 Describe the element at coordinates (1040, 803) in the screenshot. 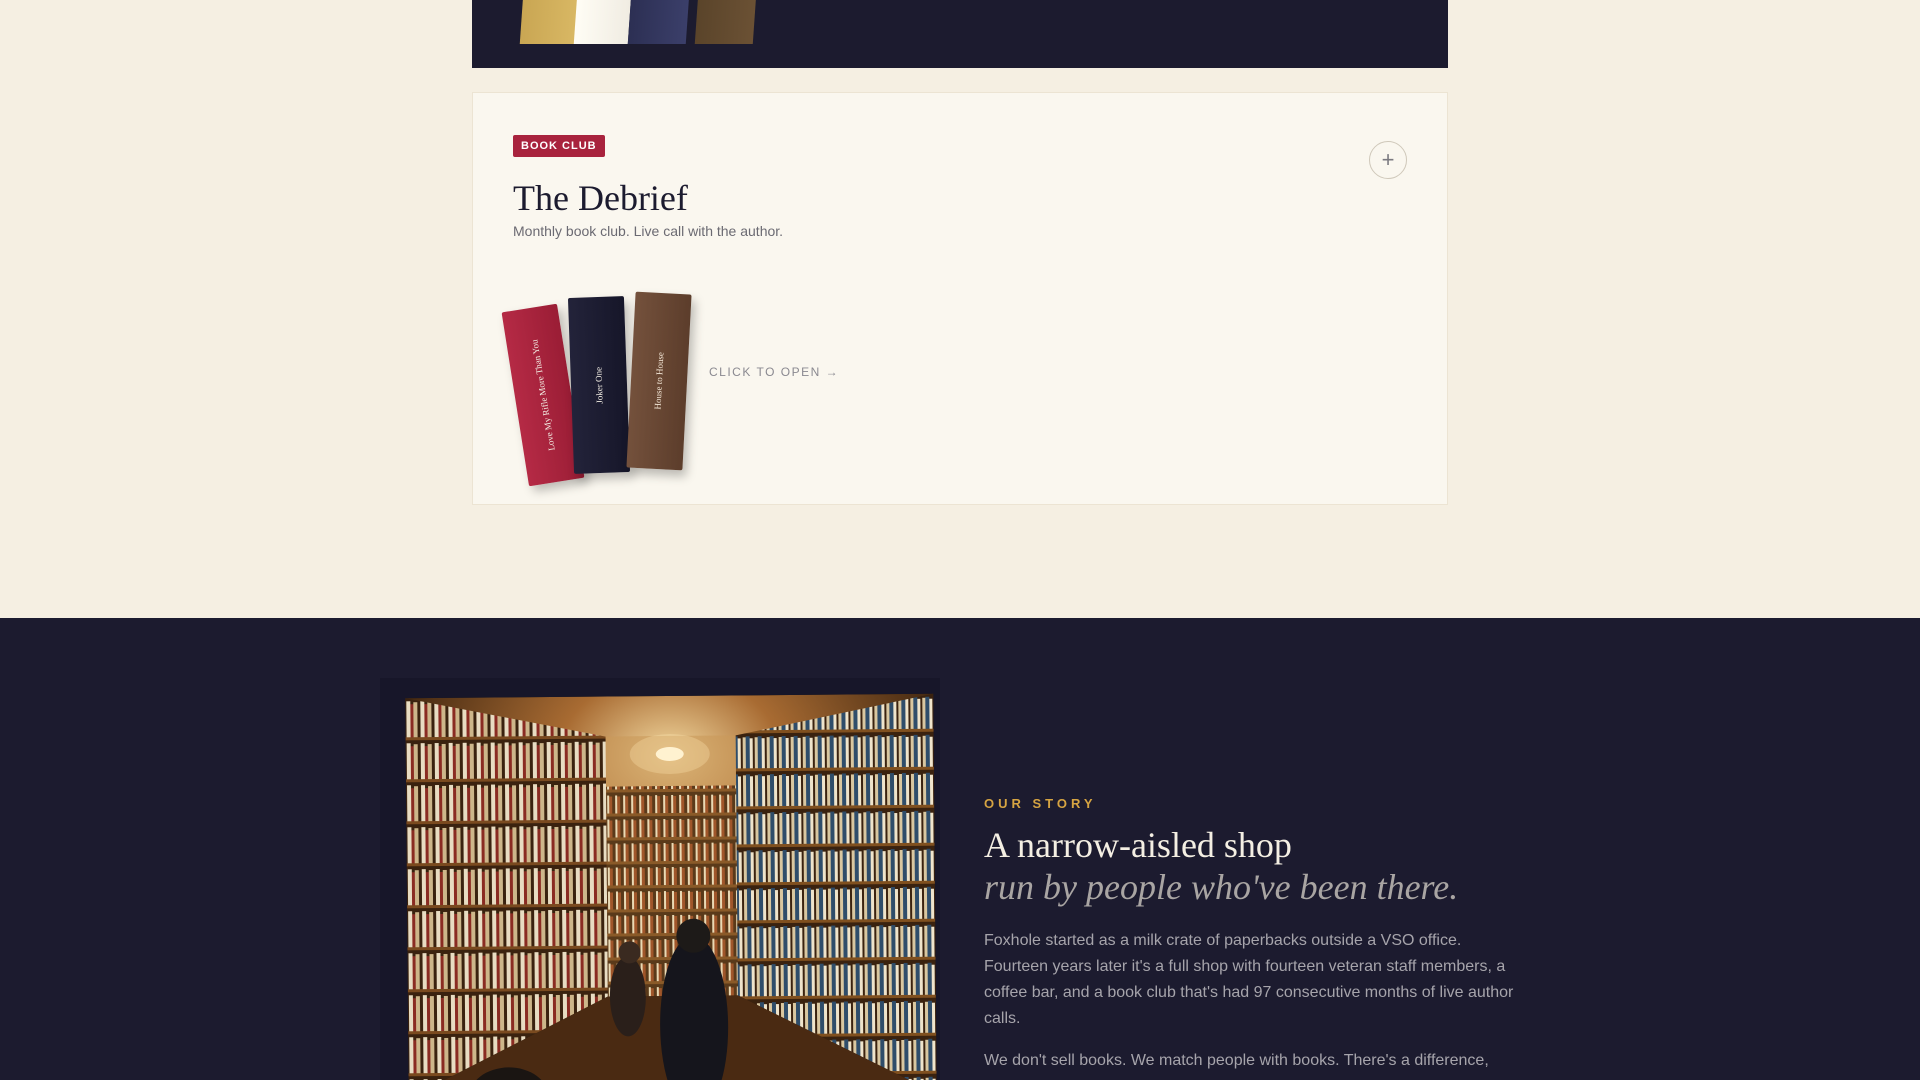

I see `story-kicker: OUR STORY` at that location.